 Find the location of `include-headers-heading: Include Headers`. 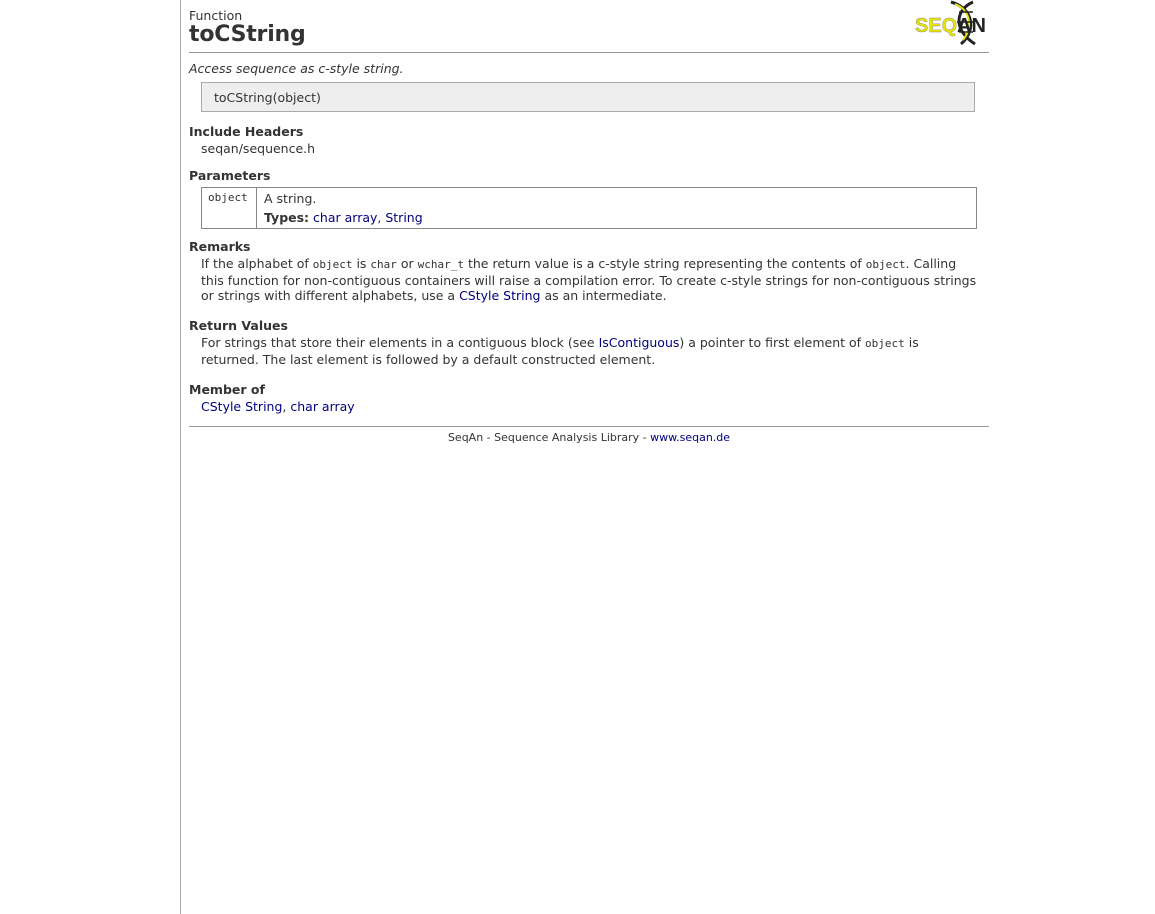

include-headers-heading: Include Headers is located at coordinates (246, 131).